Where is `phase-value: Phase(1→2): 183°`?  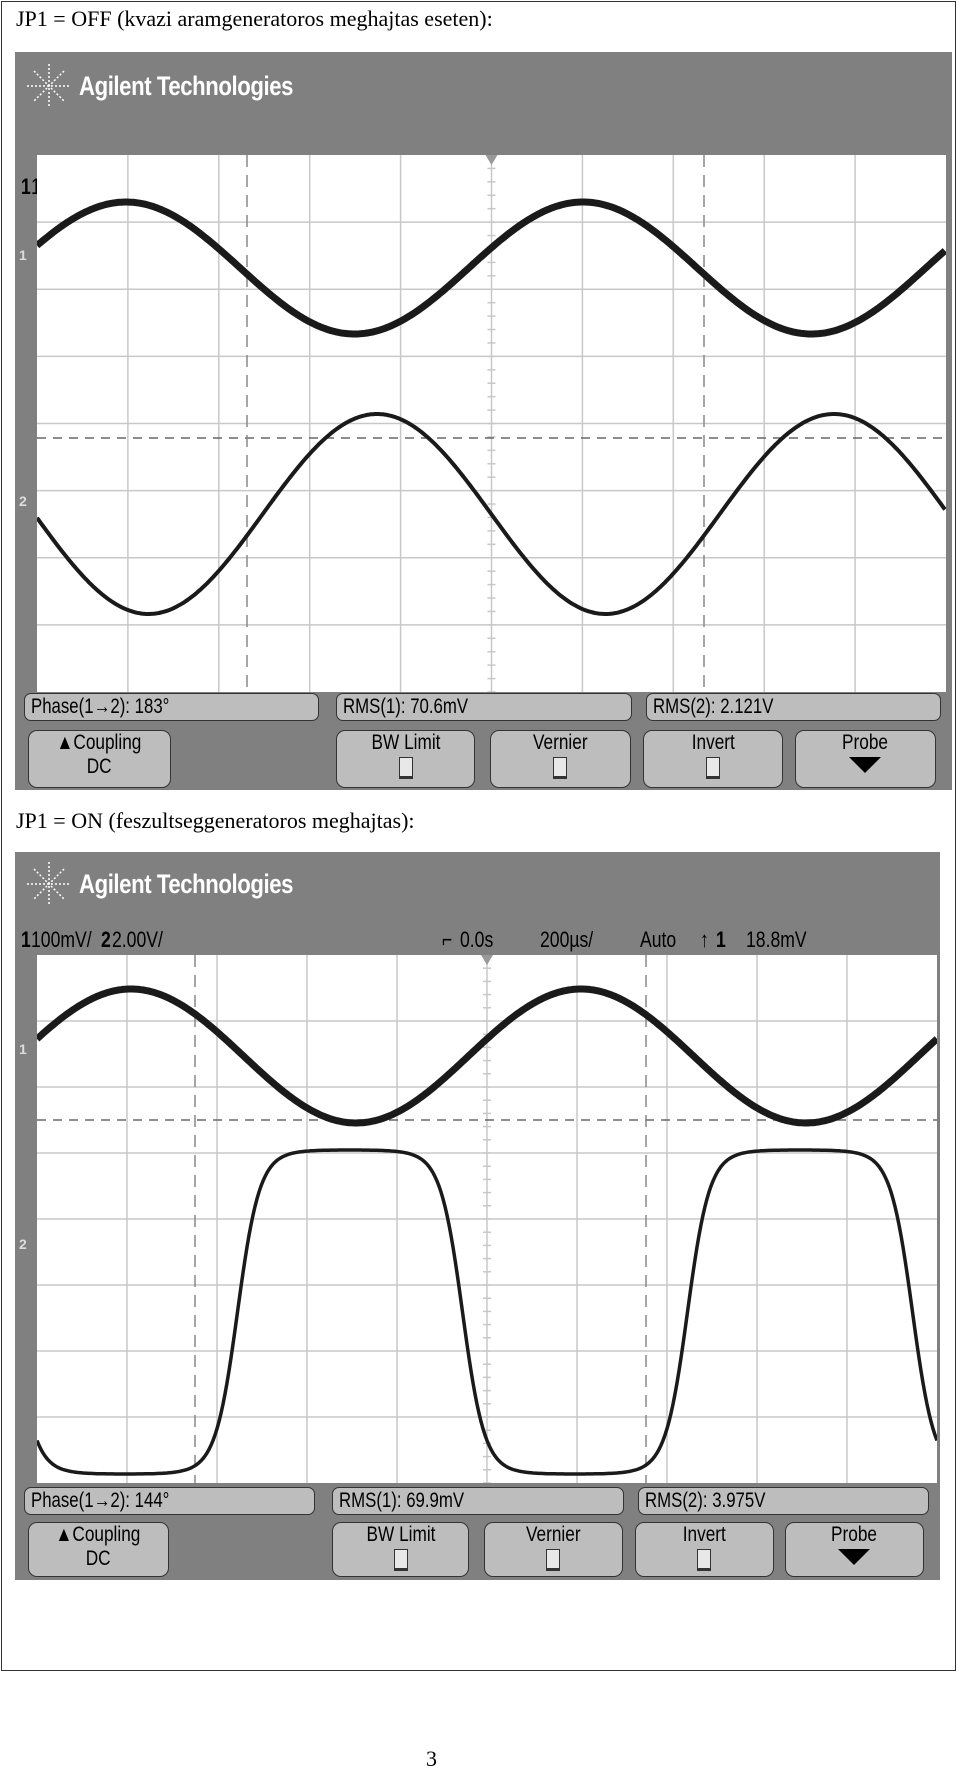
phase-value: Phase(1→2): 183° is located at coordinates (100, 706).